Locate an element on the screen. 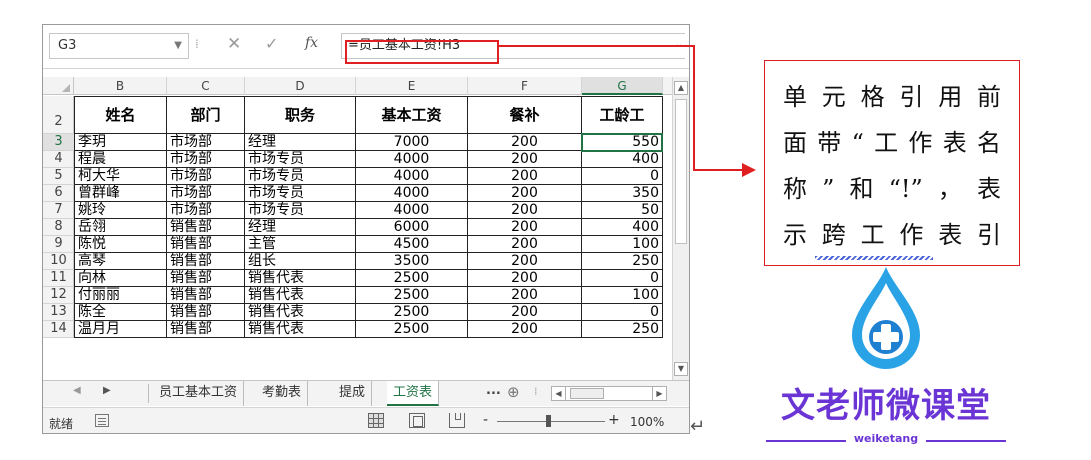 The height and width of the screenshot is (460, 1091). table-cell: 50 is located at coordinates (622, 210).